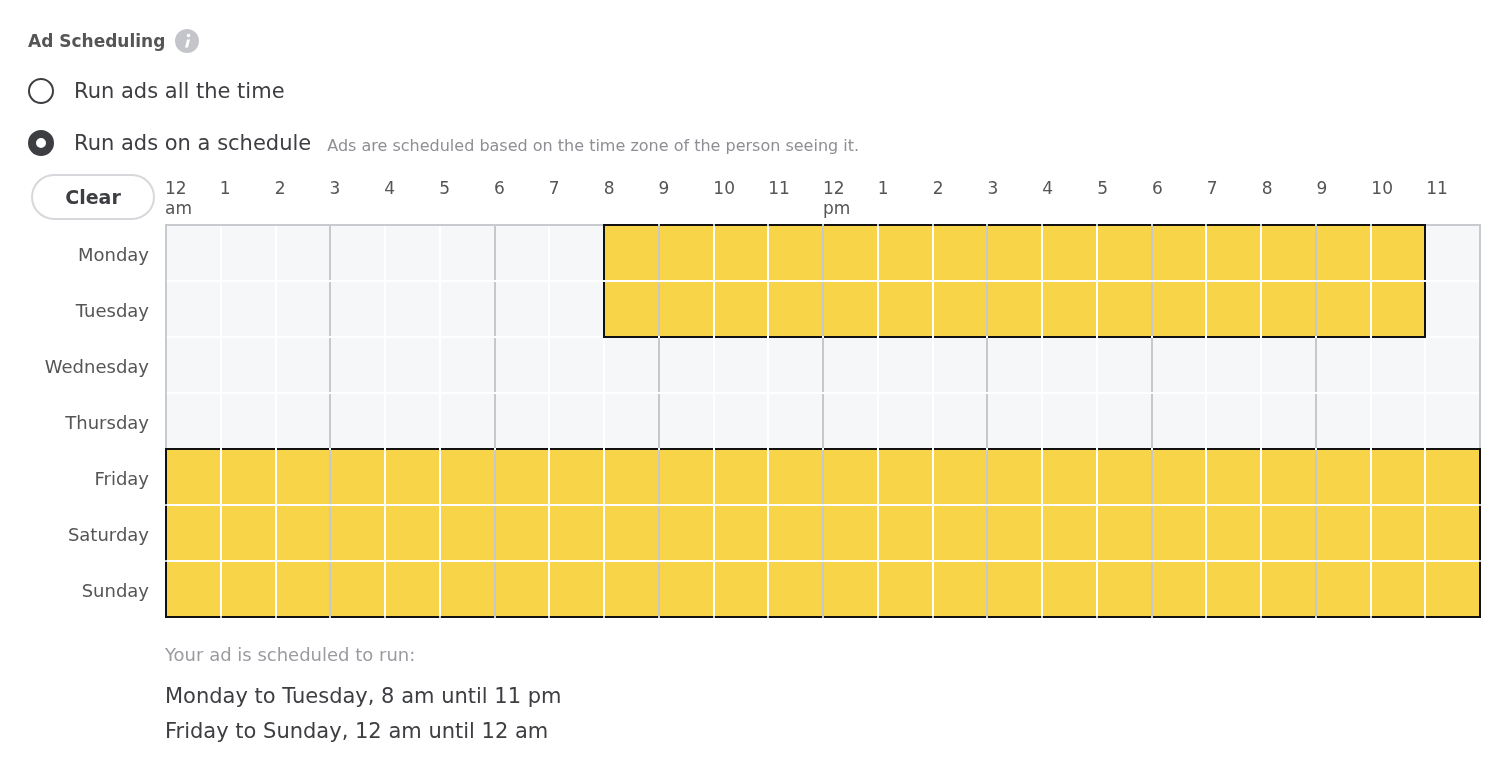 This screenshot has width=1510, height=764. What do you see at coordinates (41, 91) in the screenshot?
I see `radio-button` at bounding box center [41, 91].